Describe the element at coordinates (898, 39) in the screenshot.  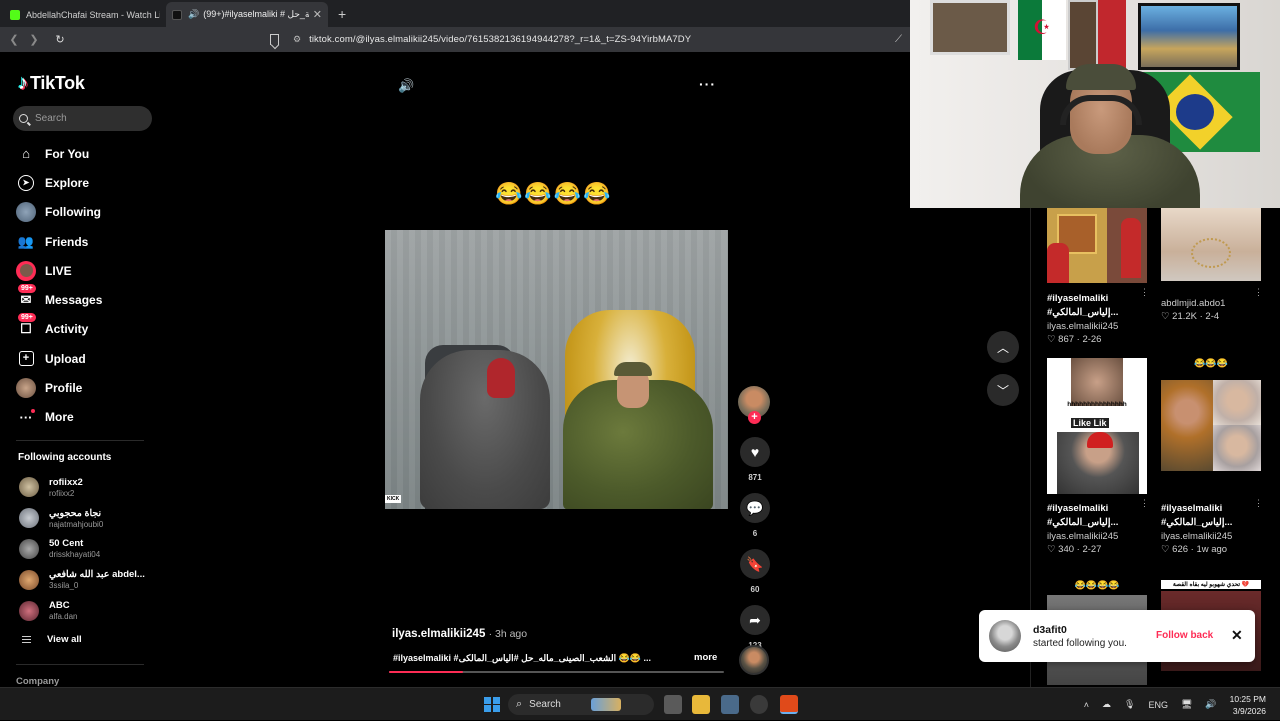
I see `reader-mode-icon: ⟋` at that location.